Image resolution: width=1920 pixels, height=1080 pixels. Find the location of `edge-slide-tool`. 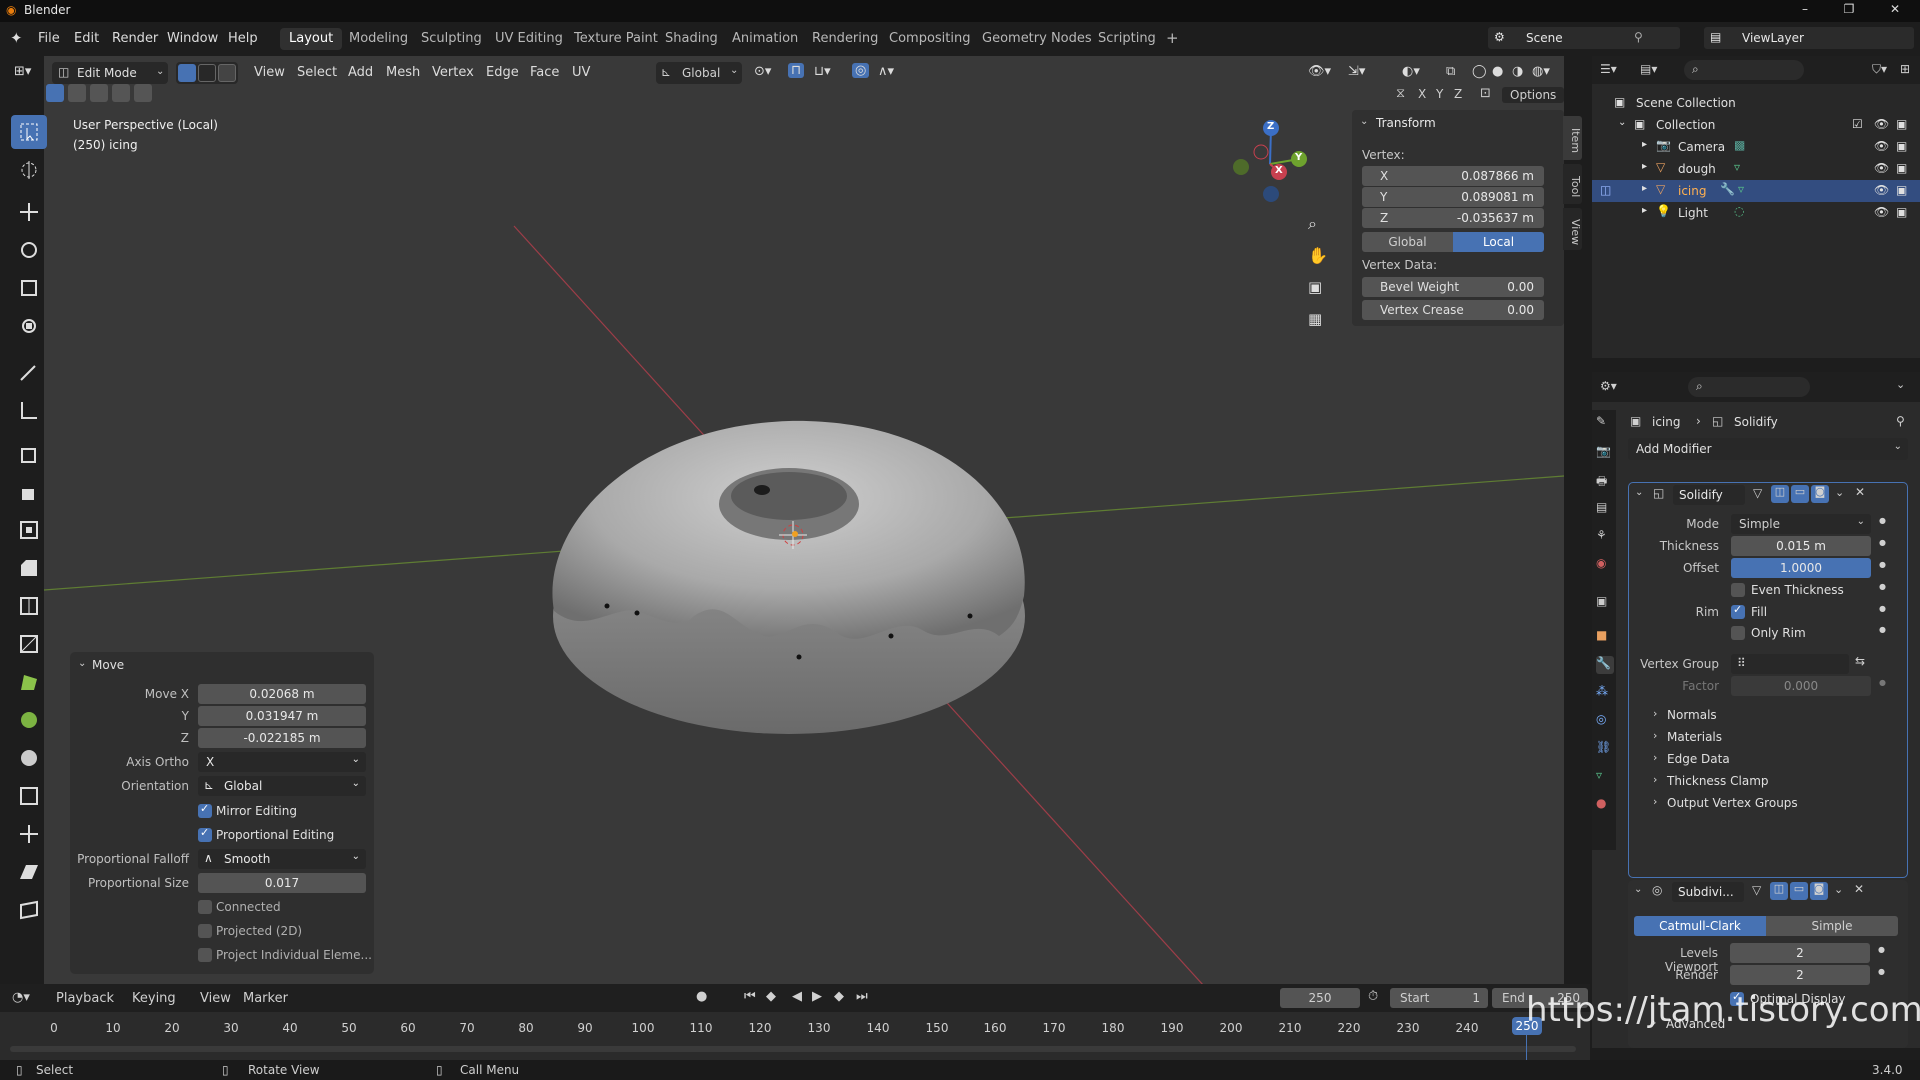

edge-slide-tool is located at coordinates (29, 796).